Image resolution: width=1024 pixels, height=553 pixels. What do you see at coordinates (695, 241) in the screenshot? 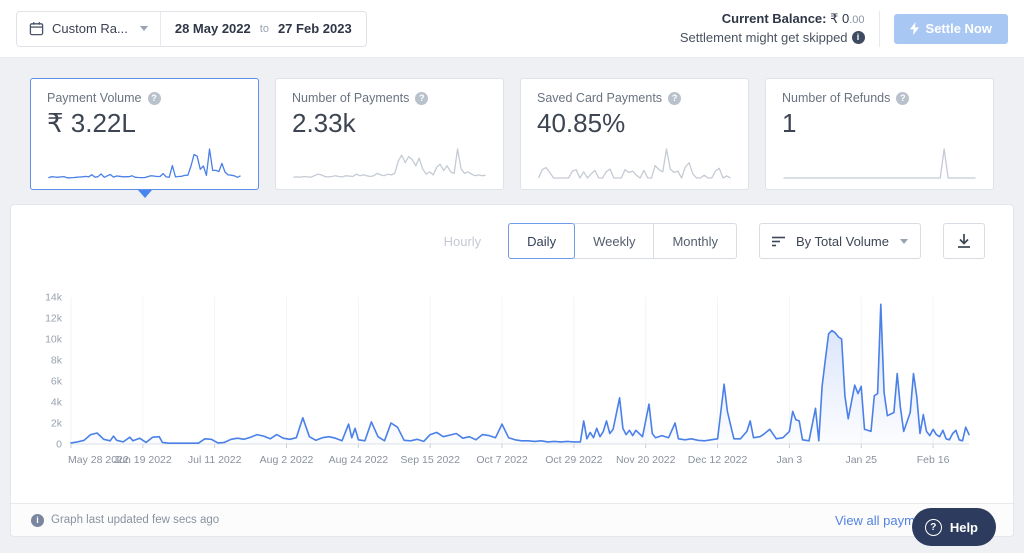
I see `tab-monthly: Monthly` at bounding box center [695, 241].